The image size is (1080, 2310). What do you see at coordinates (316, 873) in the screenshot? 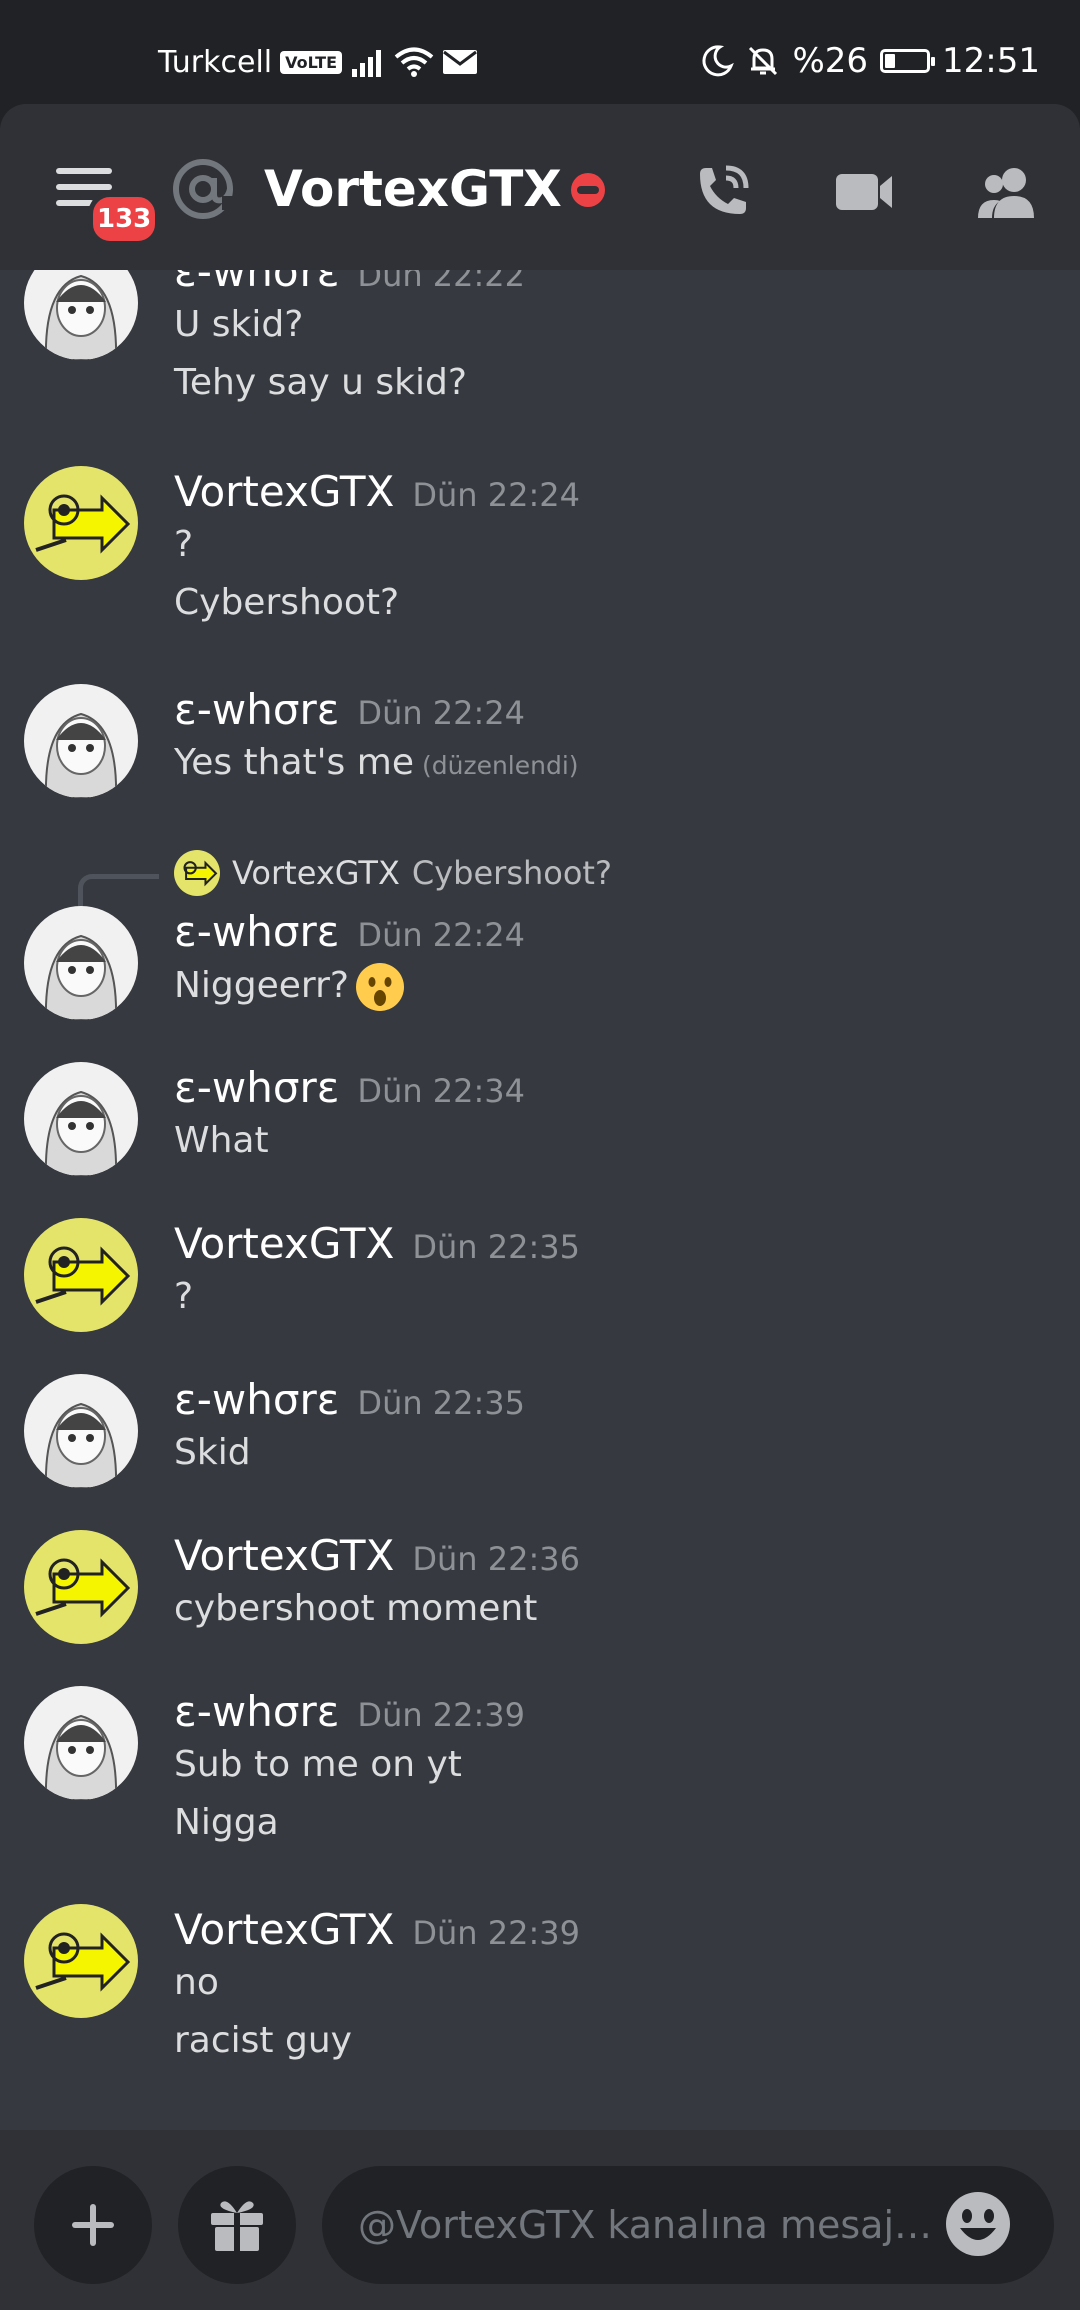
I see `reply-author: VortexGTX` at bounding box center [316, 873].